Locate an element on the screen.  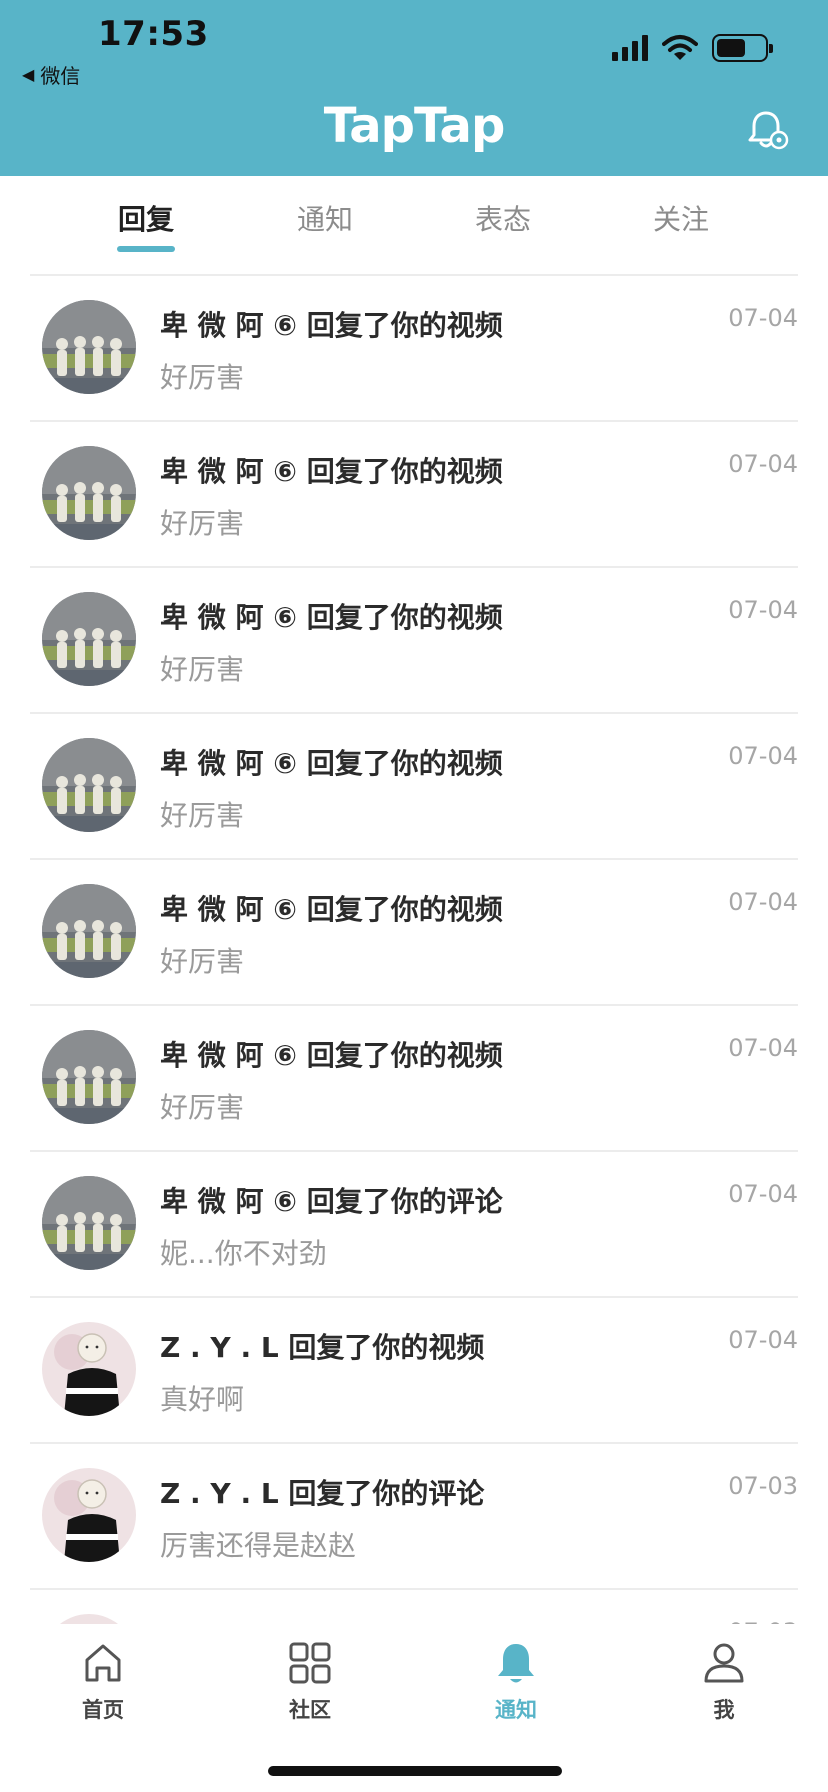
wifi-icon is located at coordinates (680, 47).